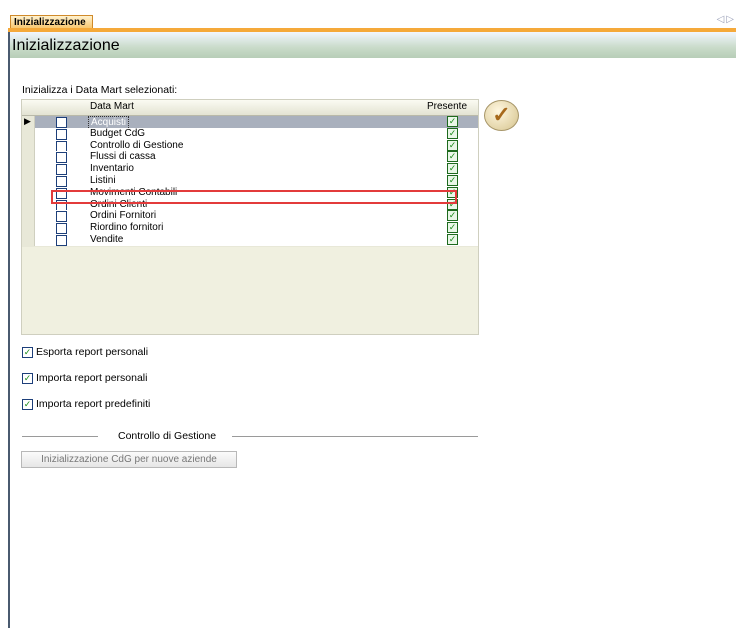  Describe the element at coordinates (92, 378) in the screenshot. I see `option-label: Importa report personali` at that location.